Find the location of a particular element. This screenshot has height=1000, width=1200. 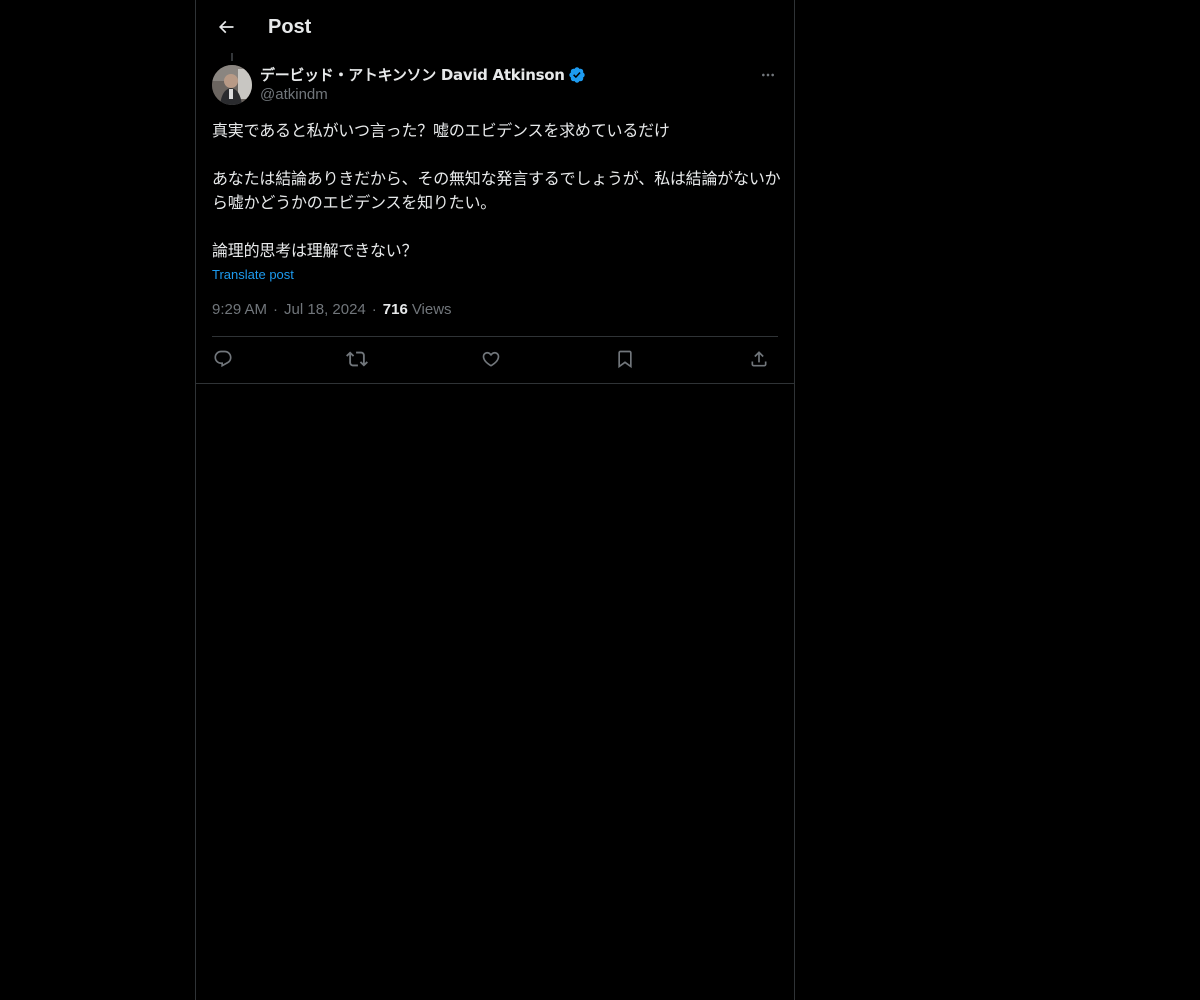

reply-button is located at coordinates (223, 359).